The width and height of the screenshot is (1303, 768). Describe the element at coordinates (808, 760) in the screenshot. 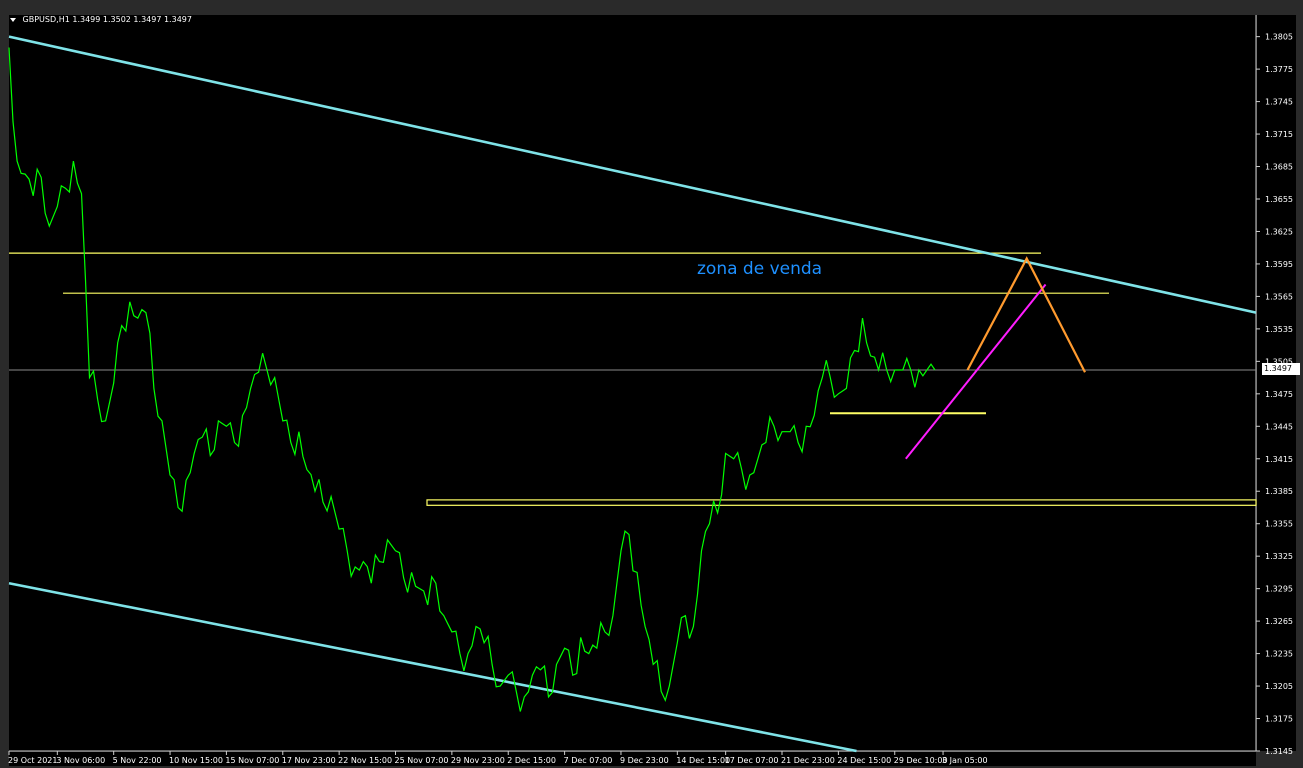

I see `x-tick-label: 21 Dec 23:00` at that location.